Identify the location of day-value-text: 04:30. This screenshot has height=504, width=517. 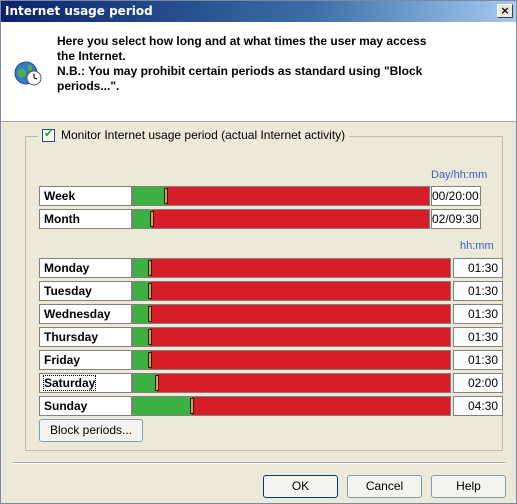
(482, 406).